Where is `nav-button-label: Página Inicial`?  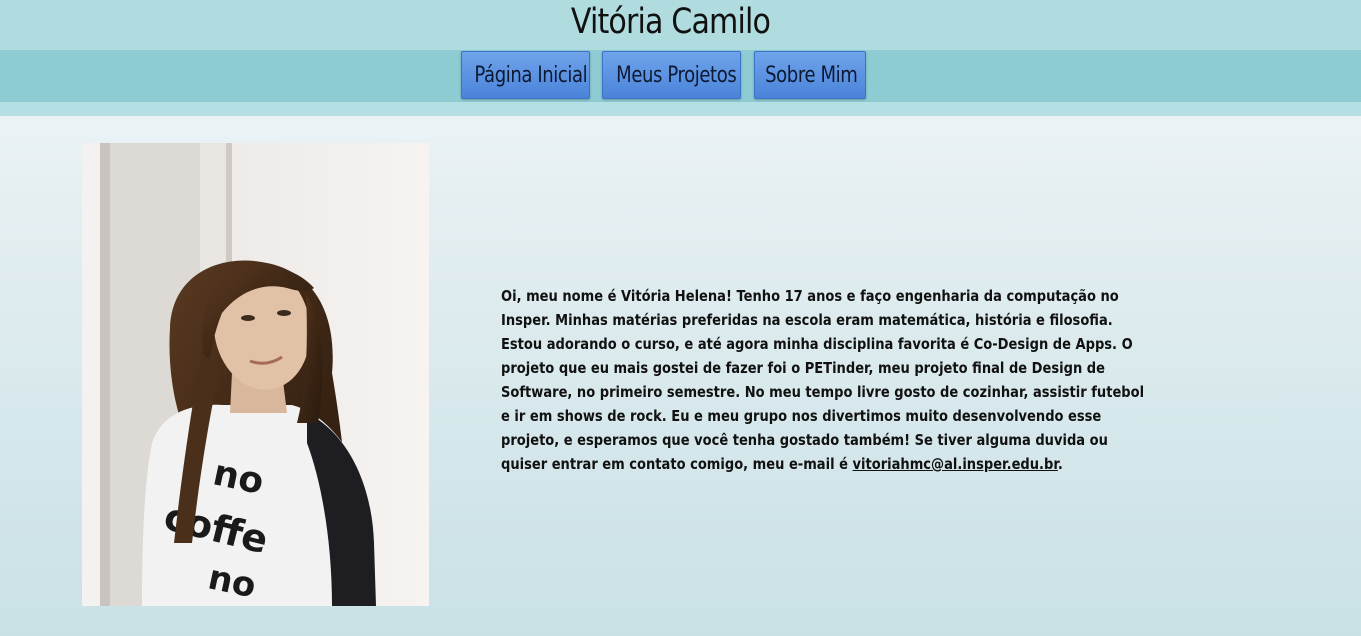
nav-button-label: Página Inicial is located at coordinates (531, 75).